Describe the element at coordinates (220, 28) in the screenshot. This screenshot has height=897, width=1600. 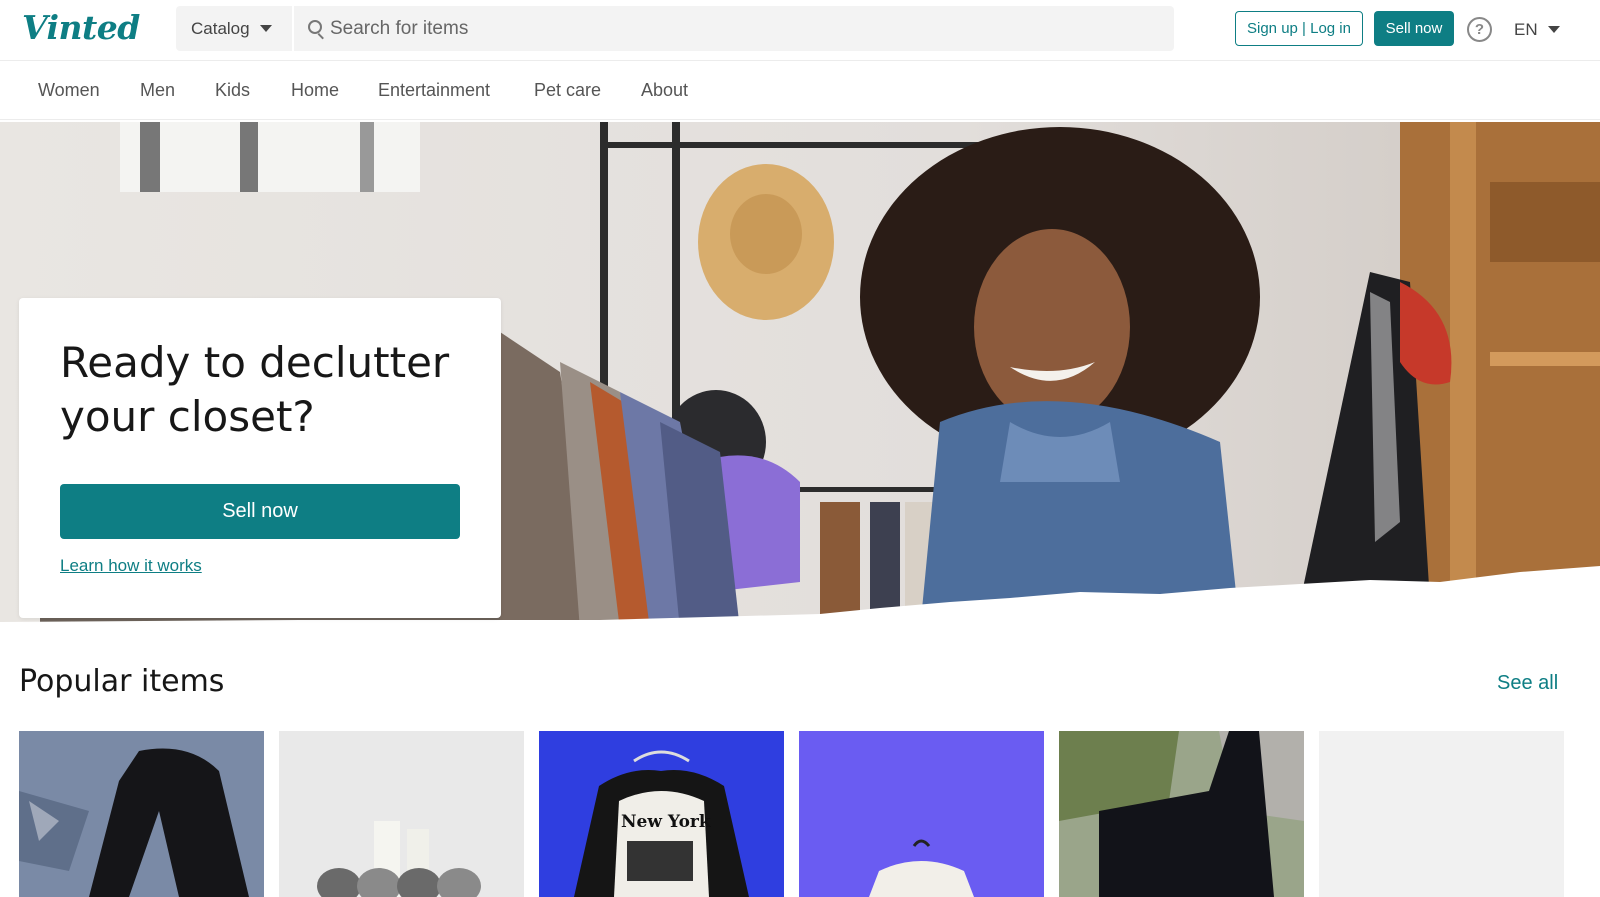
I see `catalog-label: Catalog` at that location.